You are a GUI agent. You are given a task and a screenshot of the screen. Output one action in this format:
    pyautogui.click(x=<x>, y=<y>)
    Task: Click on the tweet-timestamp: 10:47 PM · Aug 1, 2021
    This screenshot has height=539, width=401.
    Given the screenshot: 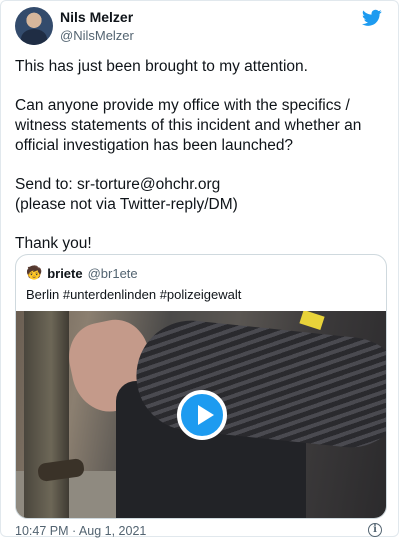 What is the action you would take?
    pyautogui.click(x=80, y=531)
    